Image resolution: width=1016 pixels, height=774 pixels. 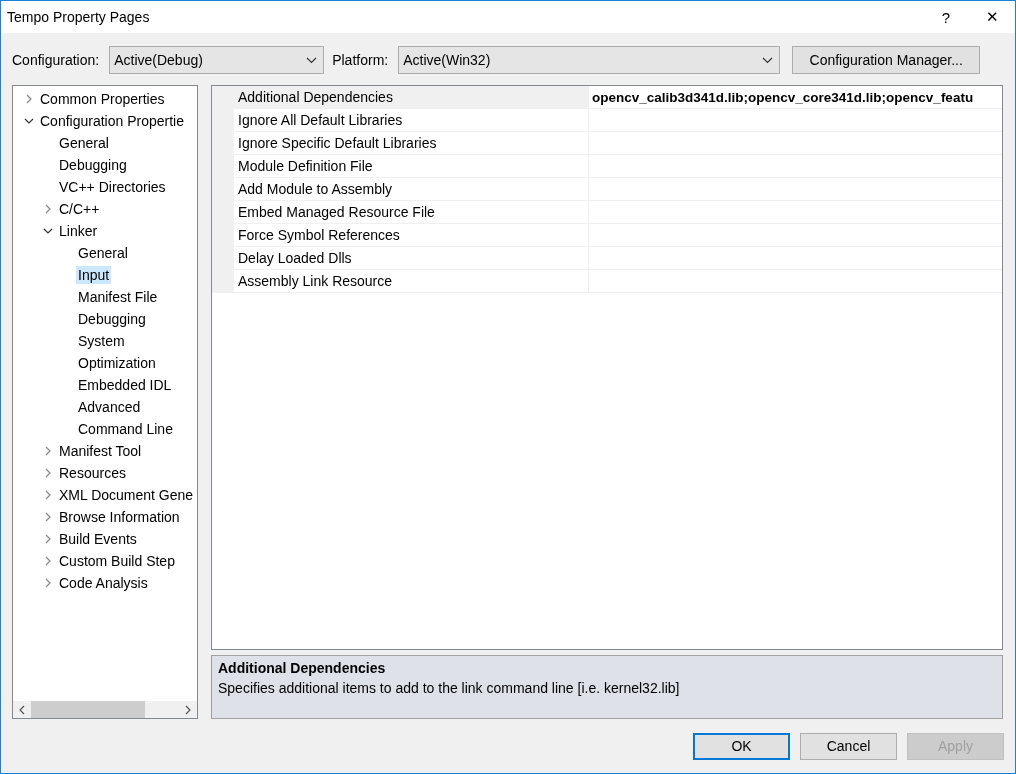 I want to click on tree-item: XML Document Gene, so click(x=126, y=495).